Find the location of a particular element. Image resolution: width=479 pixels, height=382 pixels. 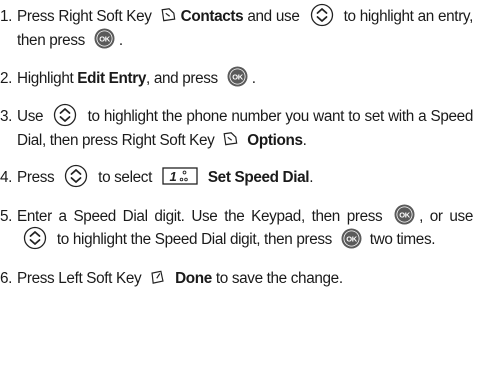

step-emphasis: Set Speed Dial is located at coordinates (258, 178).